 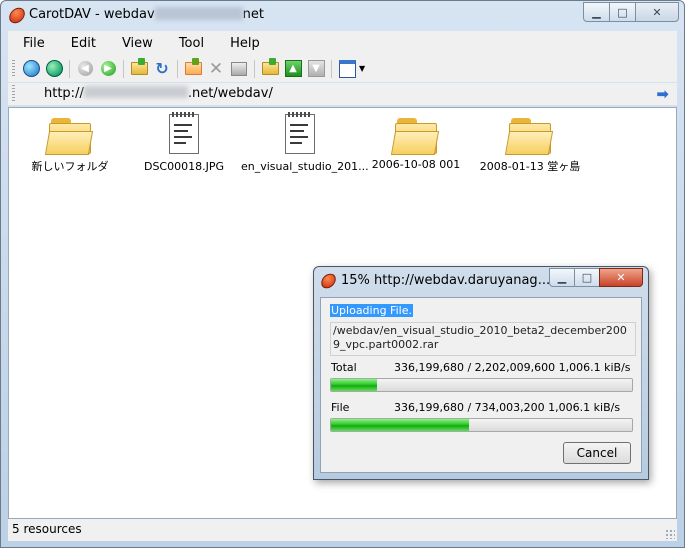 What do you see at coordinates (47, 529) in the screenshot?
I see `status-text: 5 resources` at bounding box center [47, 529].